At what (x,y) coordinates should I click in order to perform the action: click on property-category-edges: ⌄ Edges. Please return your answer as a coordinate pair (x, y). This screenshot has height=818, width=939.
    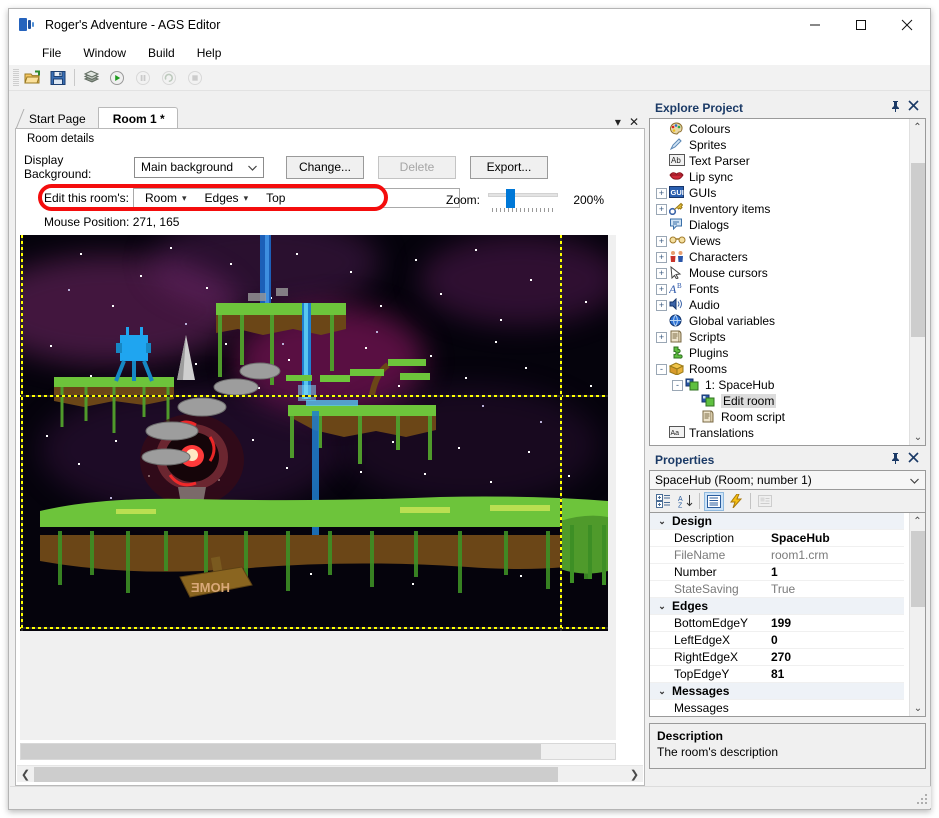
    Looking at the image, I should click on (777, 606).